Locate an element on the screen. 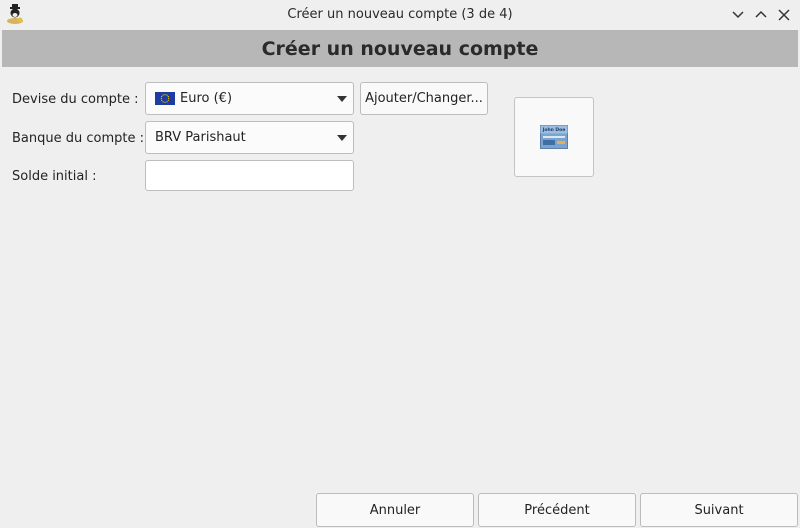 The width and height of the screenshot is (800, 528). bank-card-icon: John Doe is located at coordinates (554, 137).